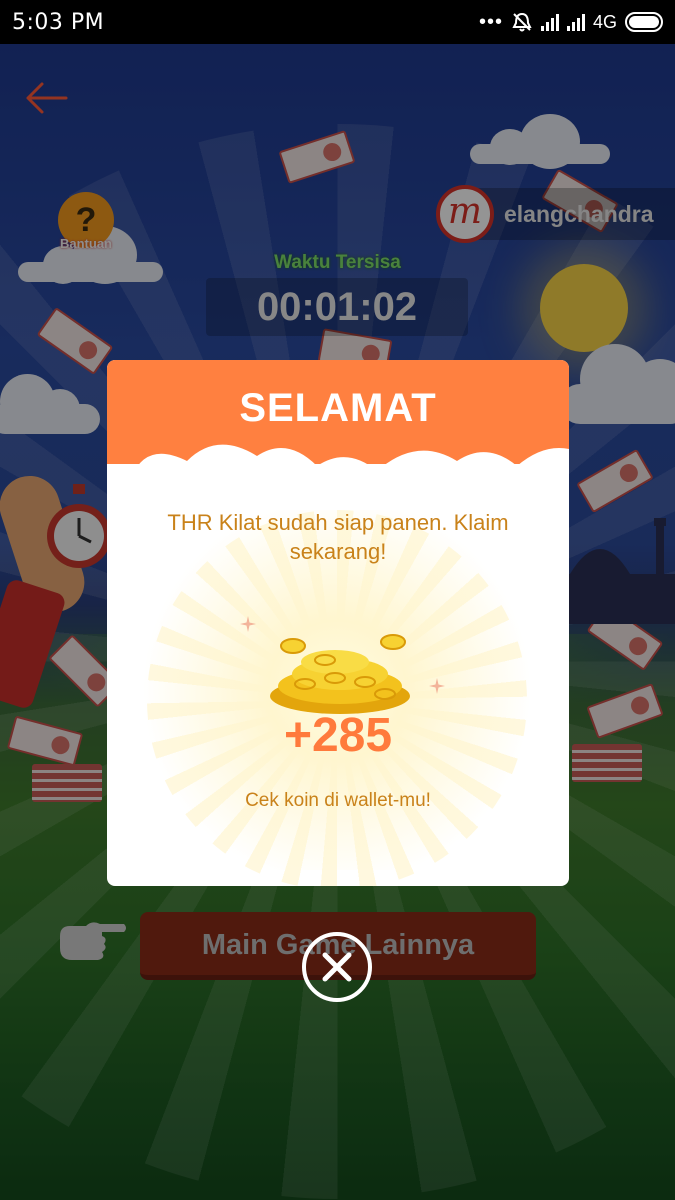  Describe the element at coordinates (58, 22) in the screenshot. I see `status-time: 5:03 PM` at that location.